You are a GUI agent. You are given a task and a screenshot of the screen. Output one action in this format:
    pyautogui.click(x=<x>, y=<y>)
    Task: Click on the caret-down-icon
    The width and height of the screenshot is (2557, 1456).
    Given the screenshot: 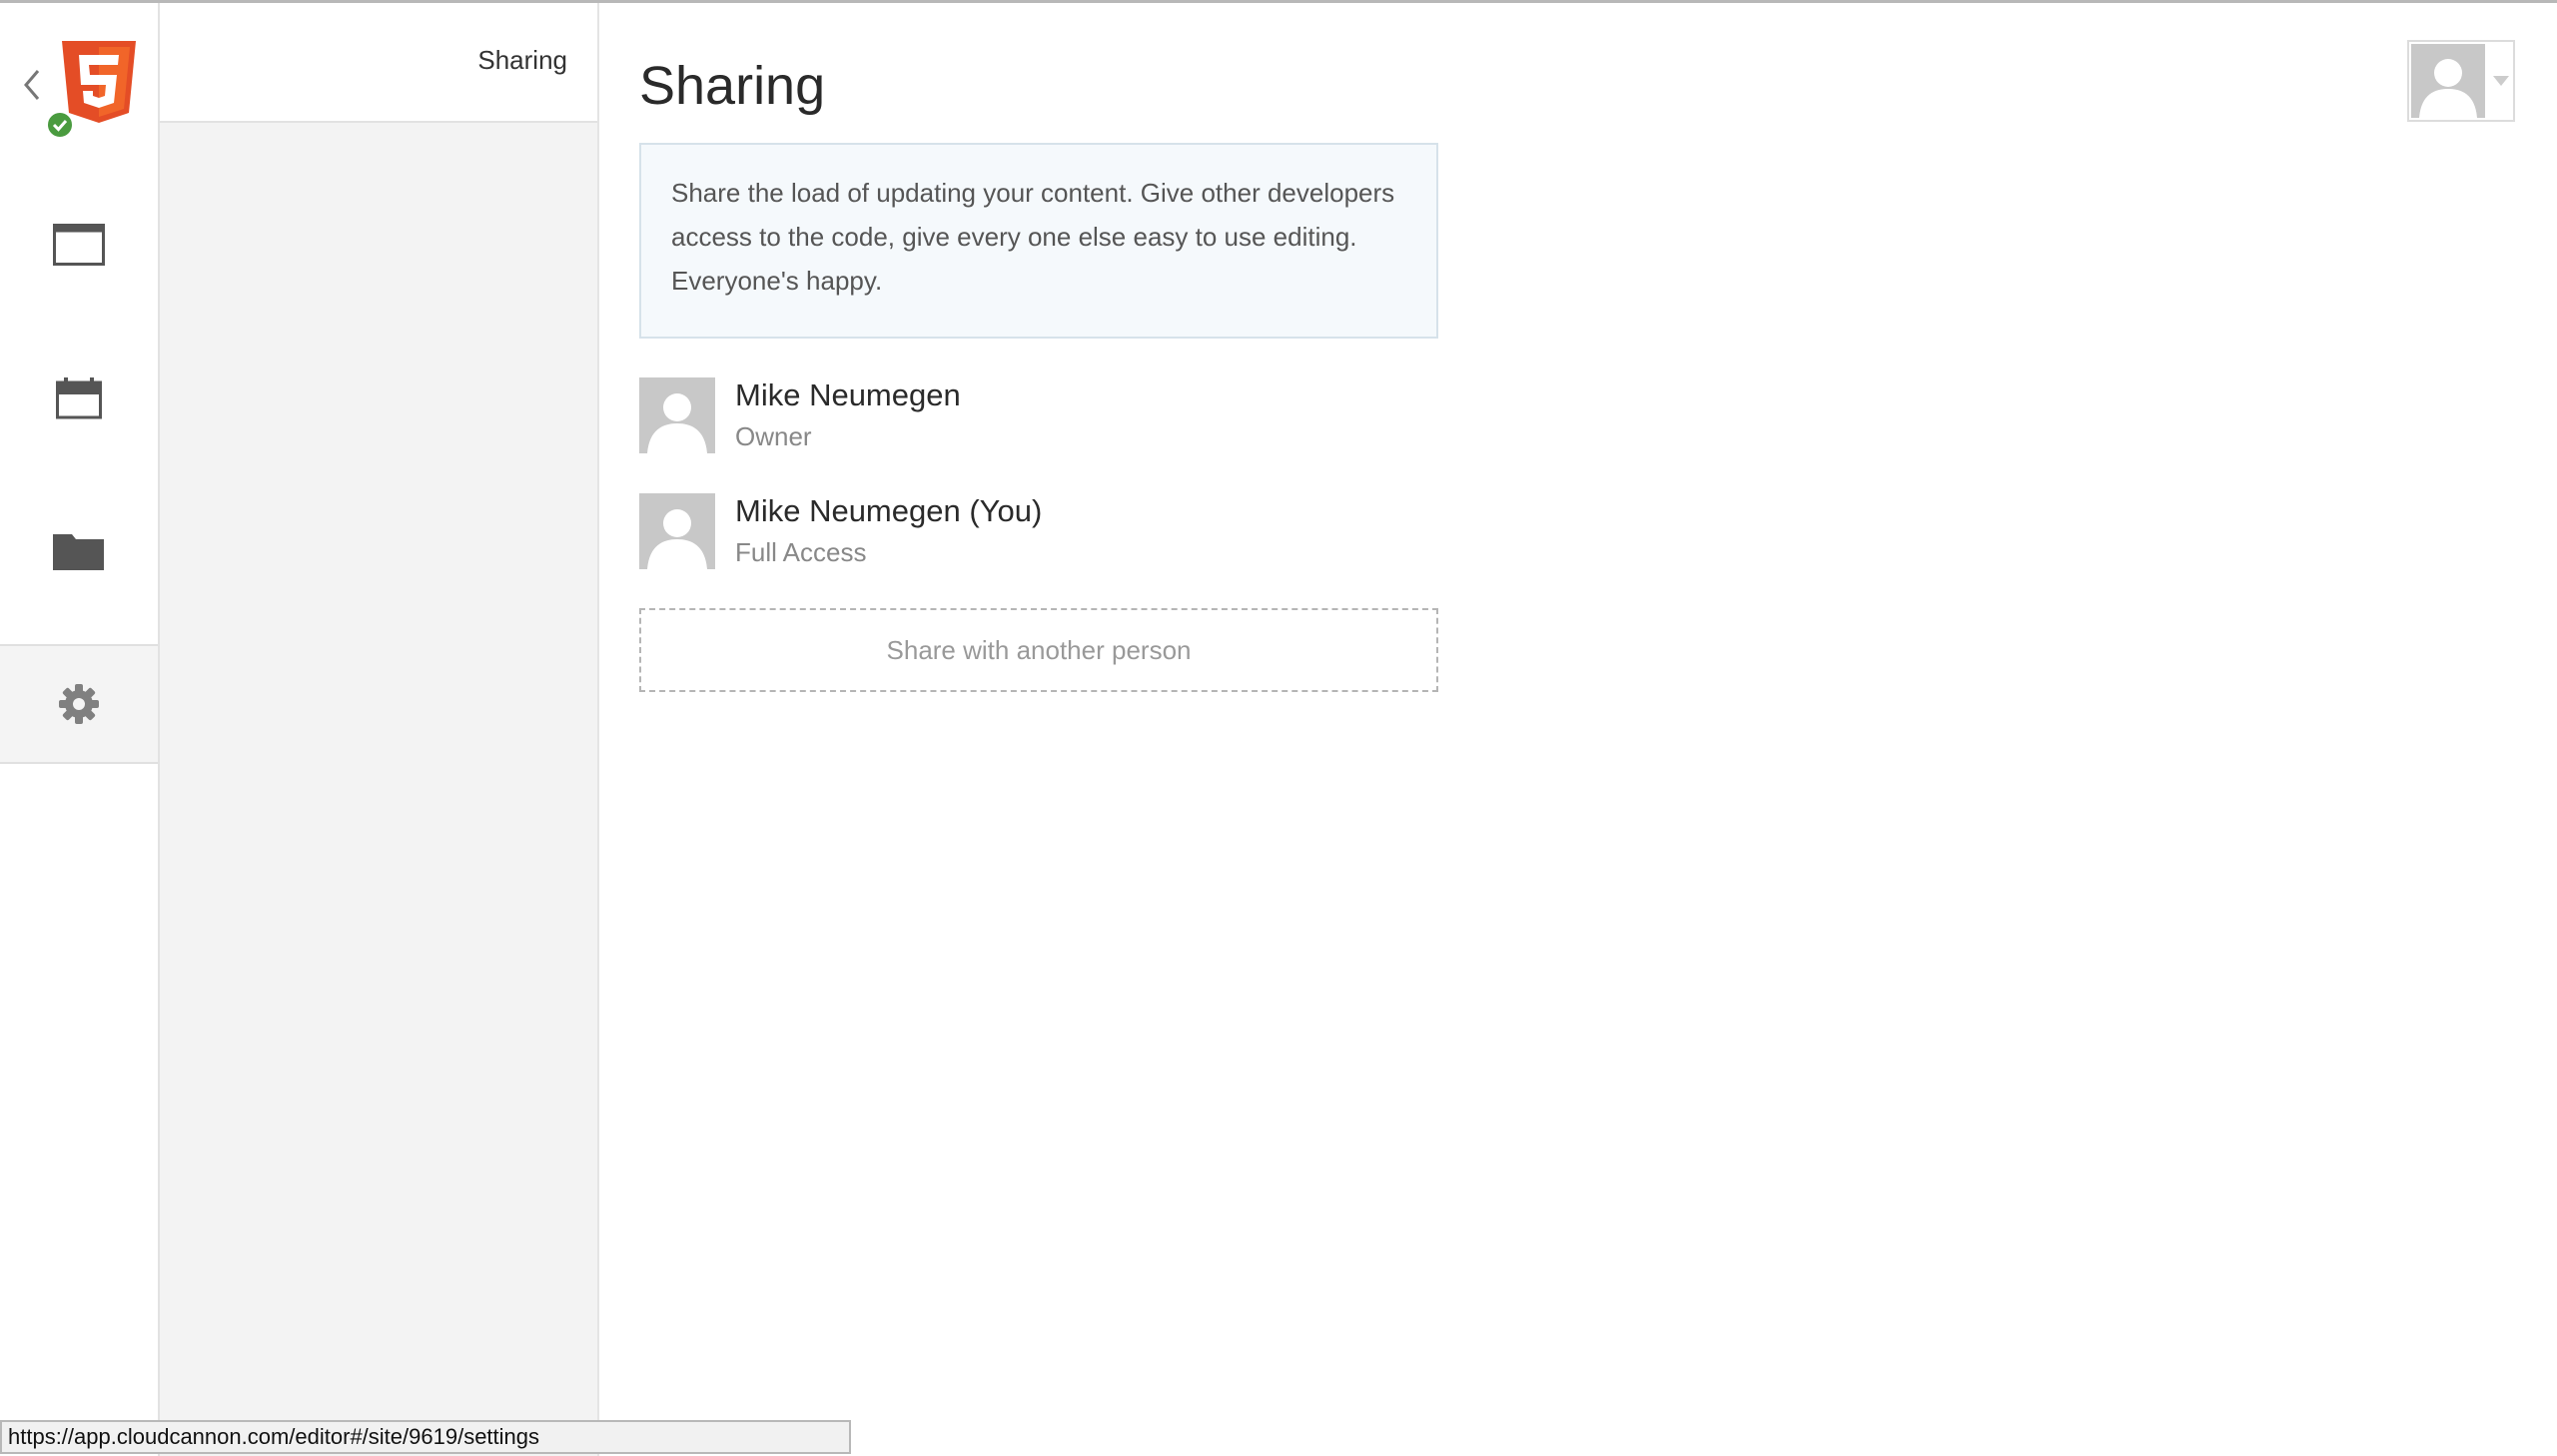 What is the action you would take?
    pyautogui.click(x=2501, y=81)
    